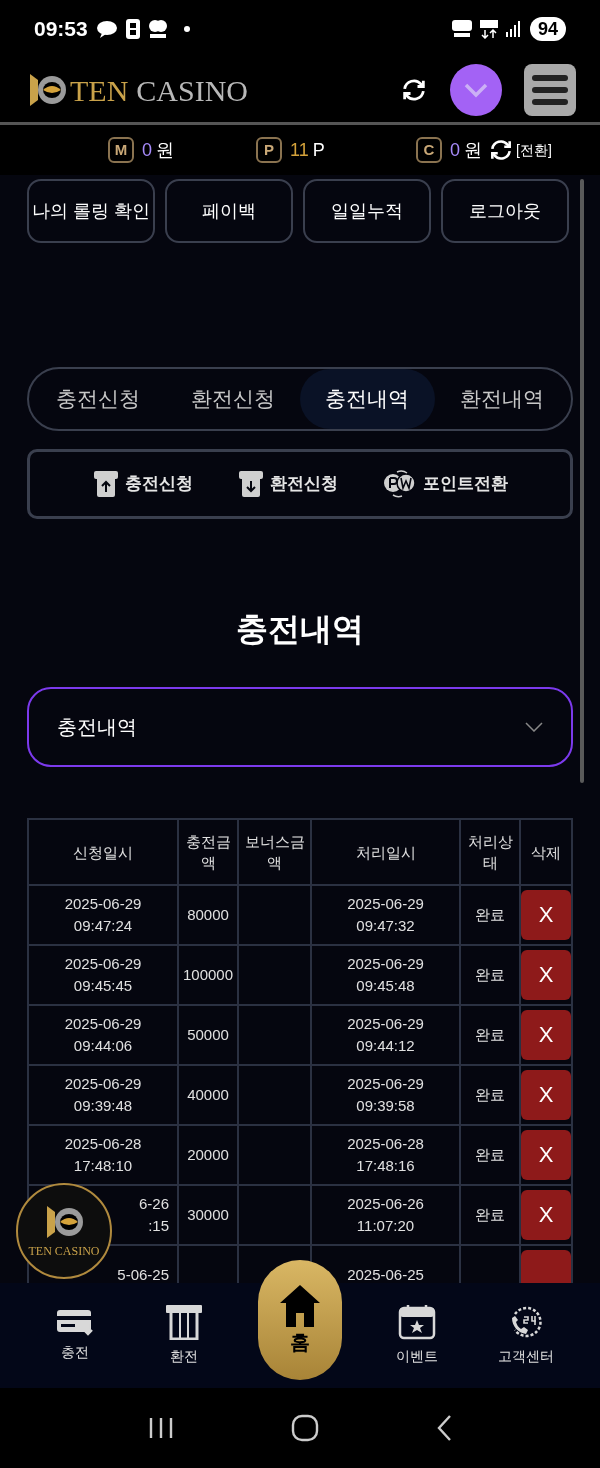 This screenshot has height=1468, width=600. What do you see at coordinates (250, 484) in the screenshot?
I see `withdraw-slot-icon` at bounding box center [250, 484].